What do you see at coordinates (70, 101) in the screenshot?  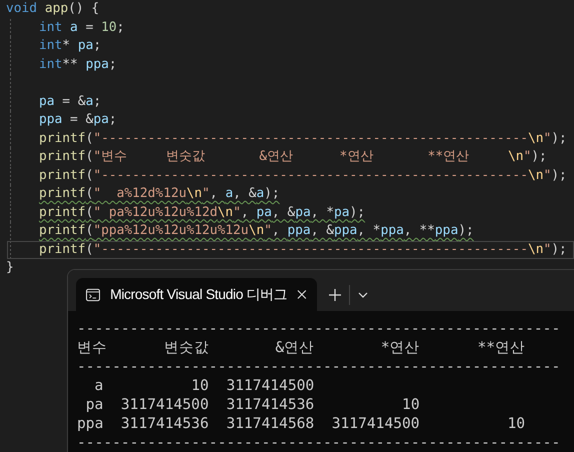 I see `code-line: pa = &a;` at bounding box center [70, 101].